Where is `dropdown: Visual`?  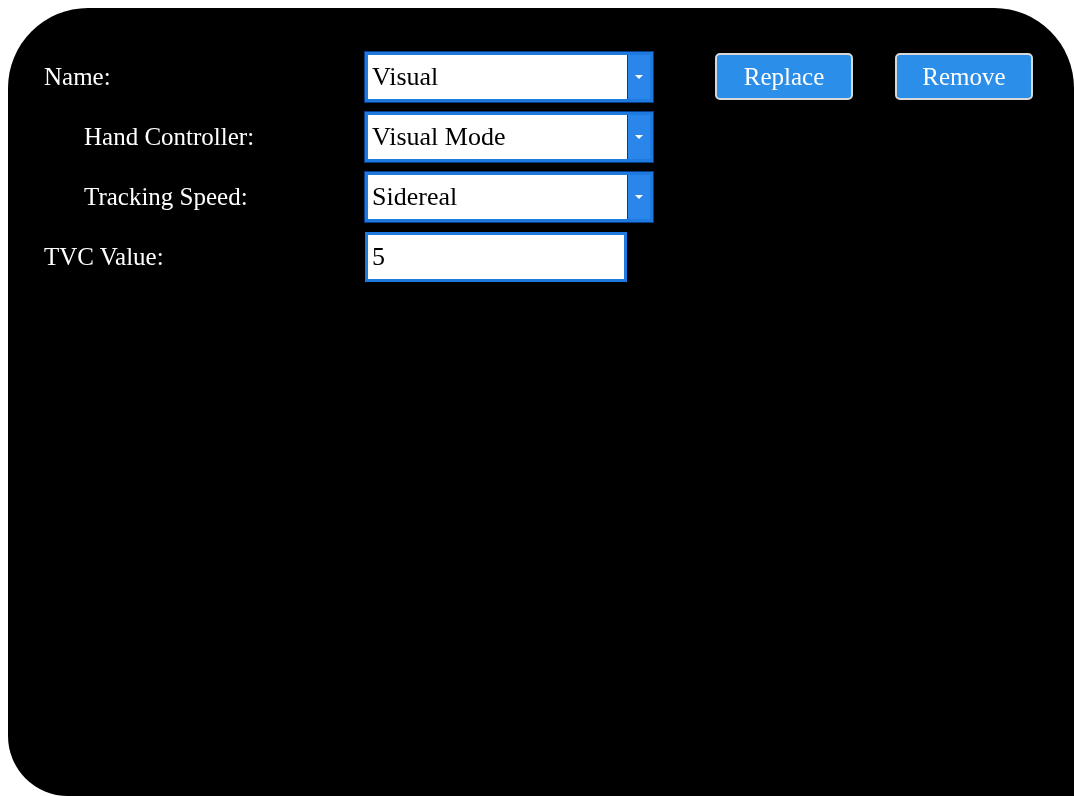
dropdown: Visual is located at coordinates (509, 77).